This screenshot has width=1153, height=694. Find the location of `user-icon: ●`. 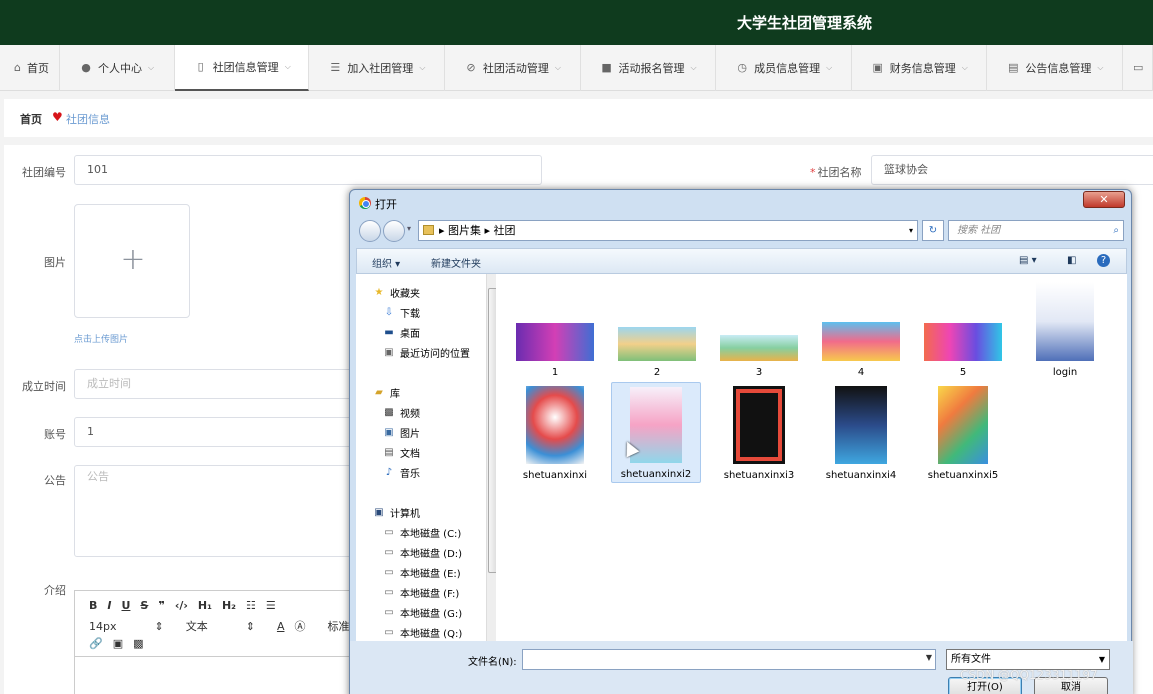

user-icon: ● is located at coordinates (86, 67).